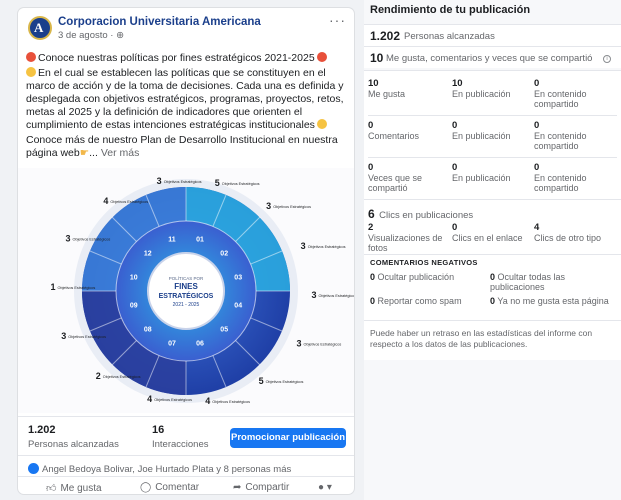 The image size is (621, 500). I want to click on center-line3: ESTRATÉGICOS, so click(186, 295).